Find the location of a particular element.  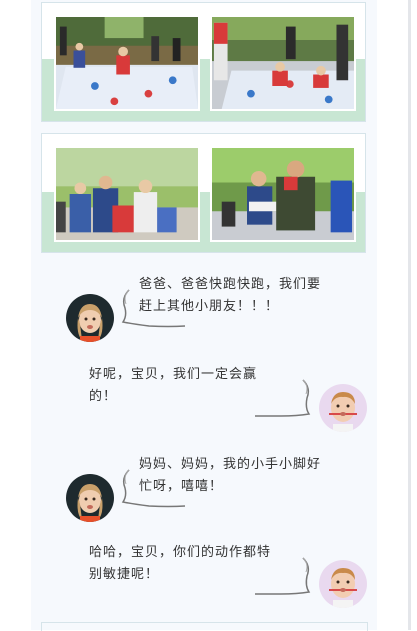

page-edge-shadow is located at coordinates (409, 315).